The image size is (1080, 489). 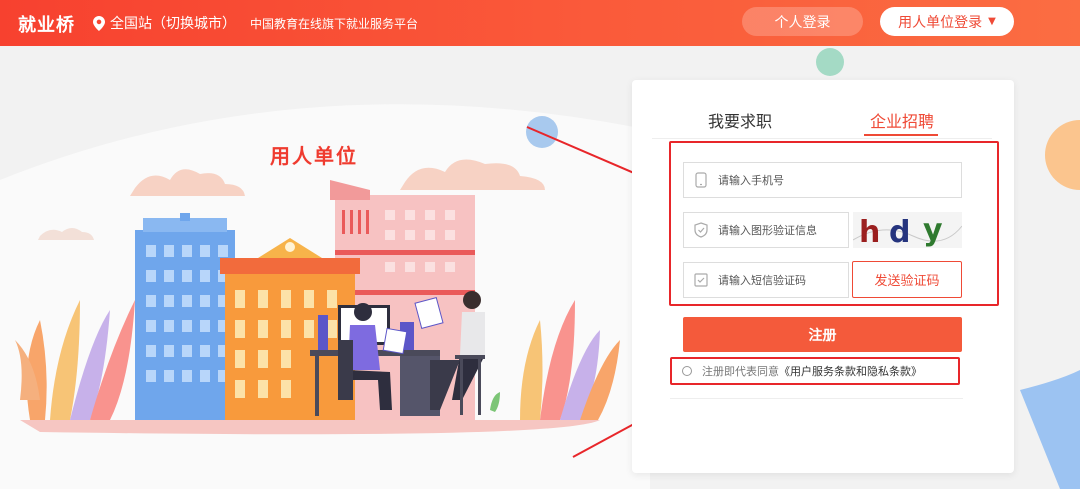 What do you see at coordinates (46, 24) in the screenshot?
I see `brand-logo: 就业桥` at bounding box center [46, 24].